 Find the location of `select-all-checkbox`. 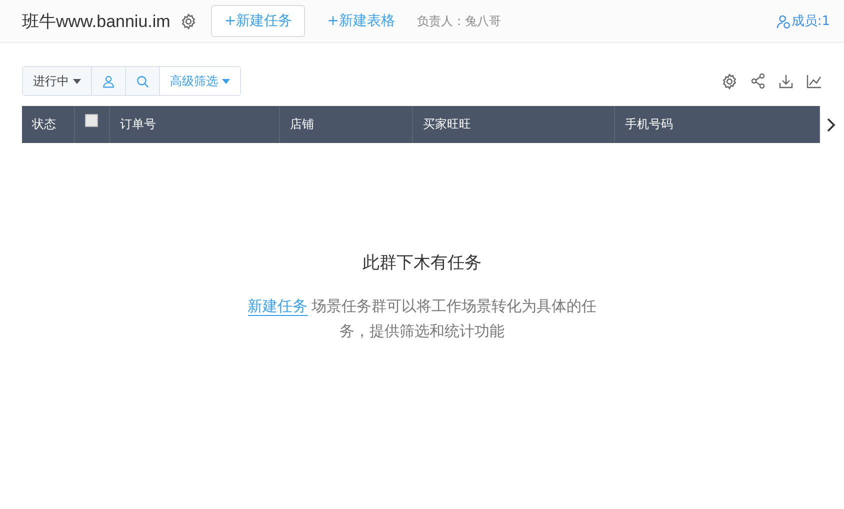

select-all-checkbox is located at coordinates (91, 120).